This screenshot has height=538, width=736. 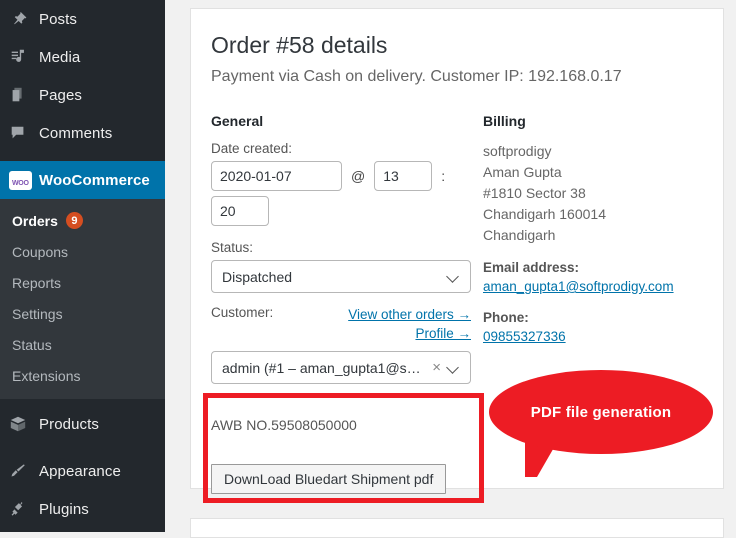 What do you see at coordinates (409, 314) in the screenshot?
I see `view-other-orders-link: View other orders →` at bounding box center [409, 314].